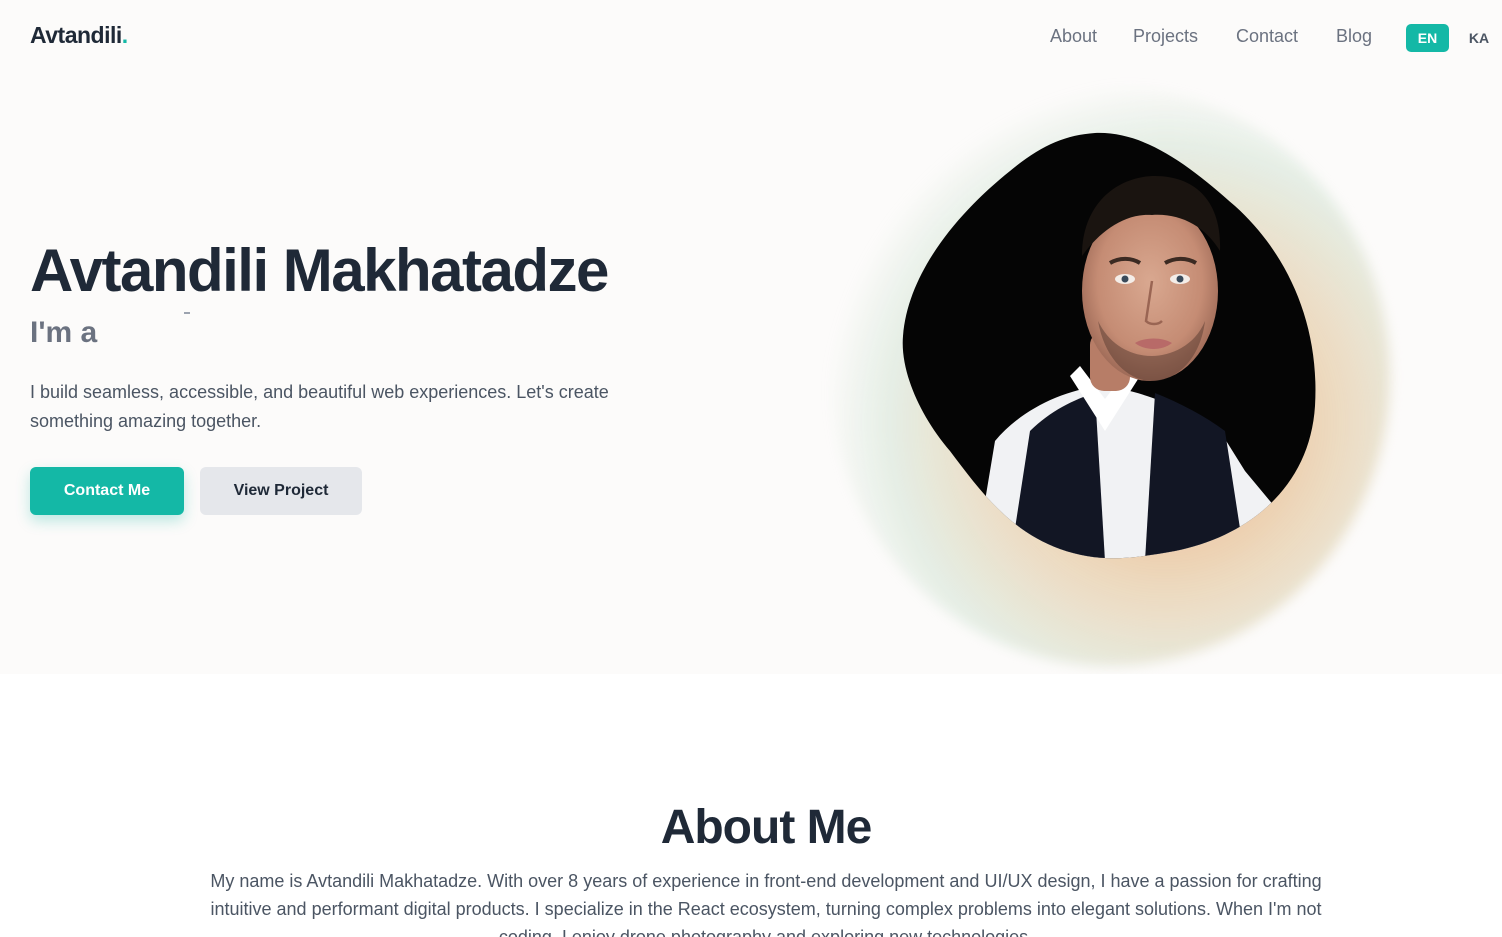  Describe the element at coordinates (1479, 38) in the screenshot. I see `language-ka-button: KA` at that location.